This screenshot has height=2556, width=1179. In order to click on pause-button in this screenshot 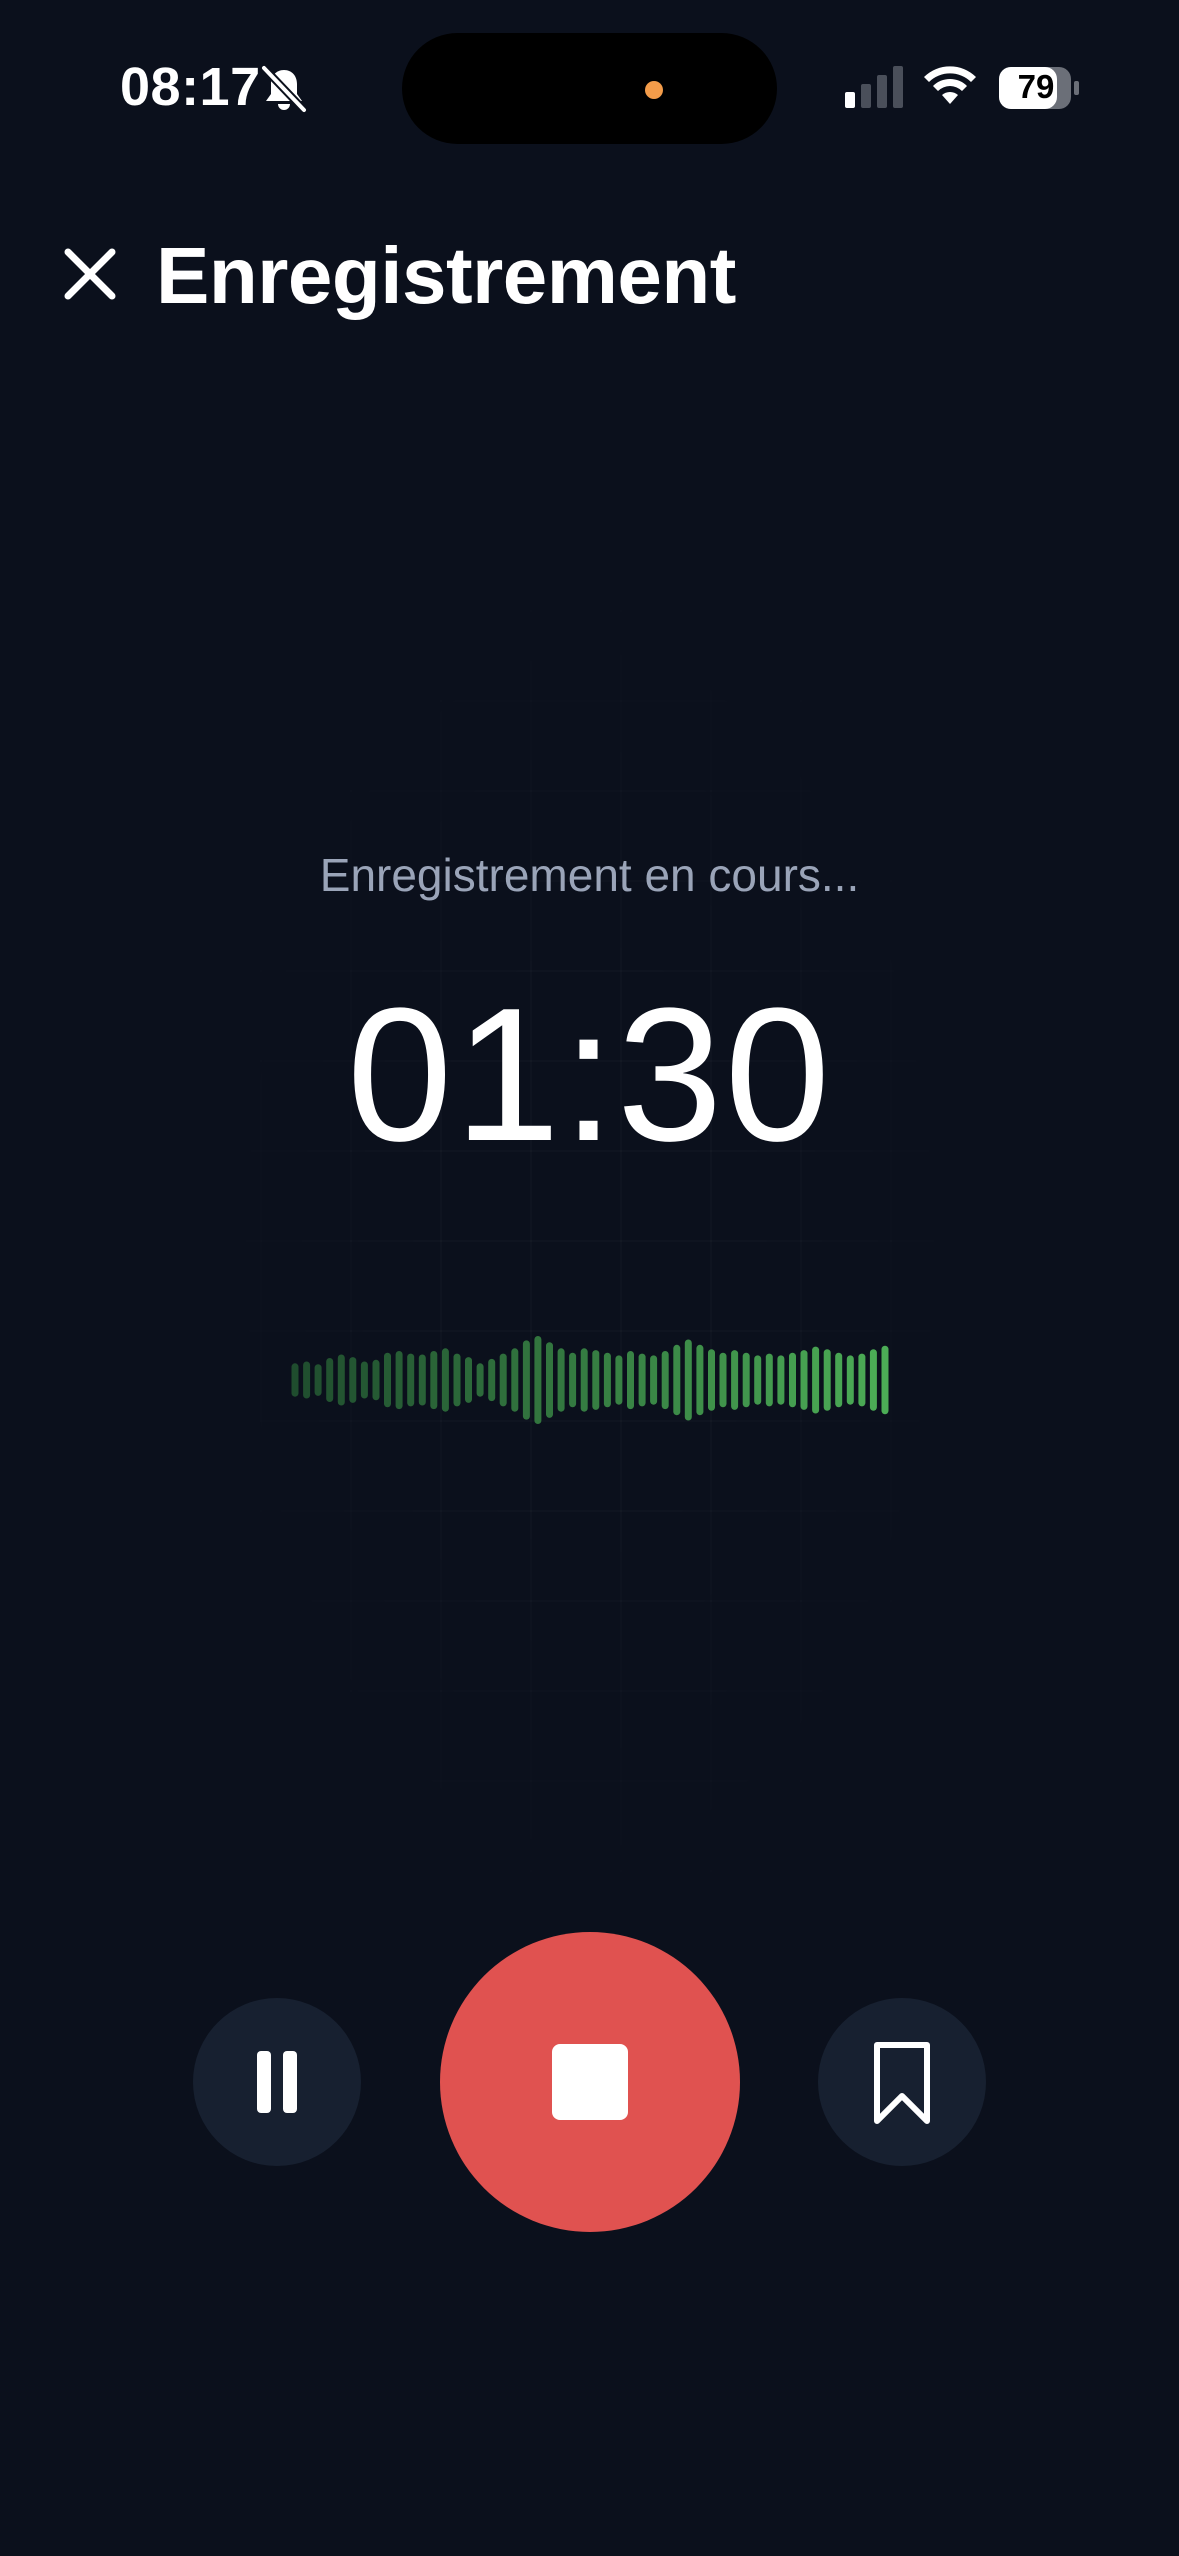, I will do `click(277, 2082)`.